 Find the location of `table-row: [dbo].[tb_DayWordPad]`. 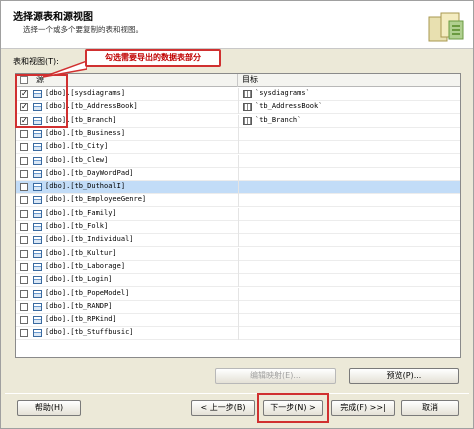

table-row: [dbo].[tb_DayWordPad] is located at coordinates (238, 174).